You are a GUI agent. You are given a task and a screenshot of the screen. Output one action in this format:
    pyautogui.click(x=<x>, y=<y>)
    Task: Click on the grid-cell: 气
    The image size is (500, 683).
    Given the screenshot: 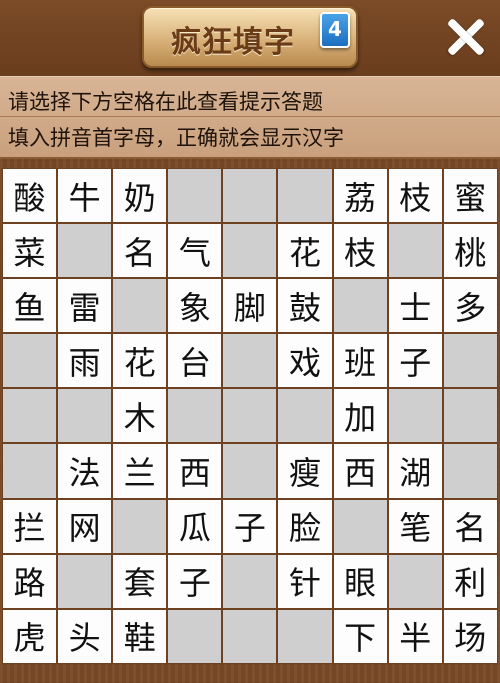 What is the action you would take?
    pyautogui.click(x=195, y=251)
    